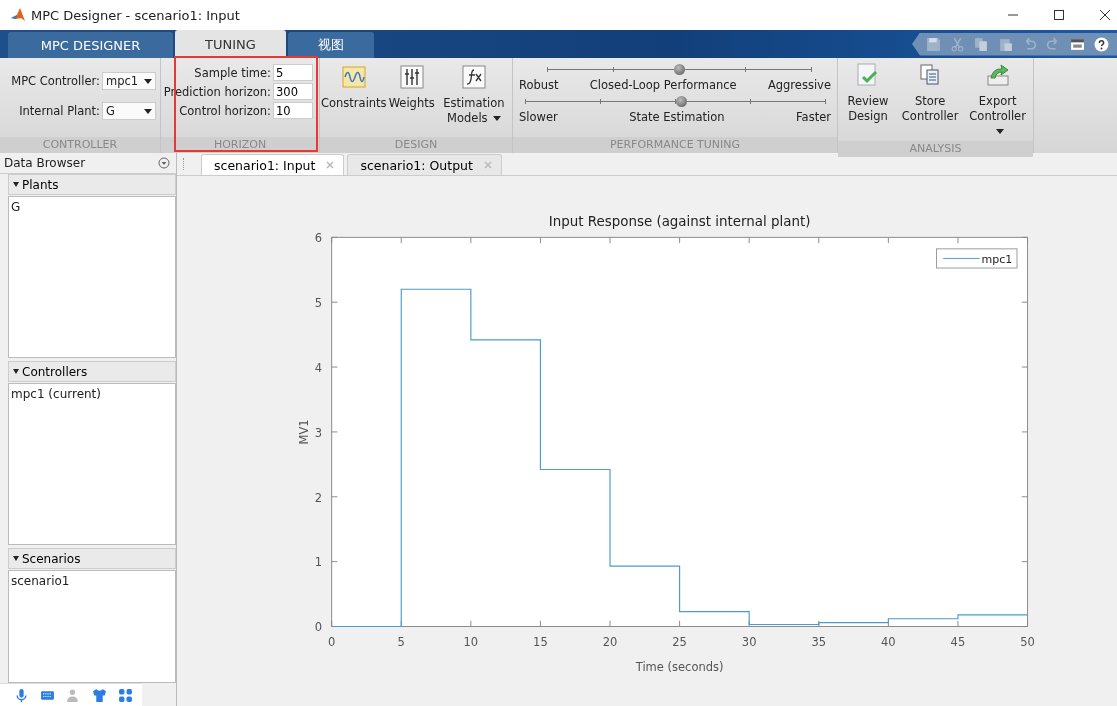 This screenshot has height=706, width=1117. I want to click on document-tab: scenario1: Input, so click(273, 164).